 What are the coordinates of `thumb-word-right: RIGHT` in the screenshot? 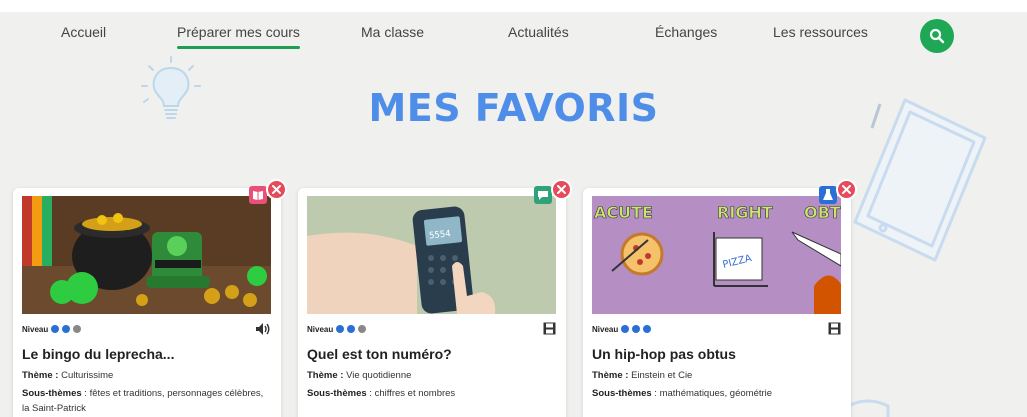 It's located at (745, 212).